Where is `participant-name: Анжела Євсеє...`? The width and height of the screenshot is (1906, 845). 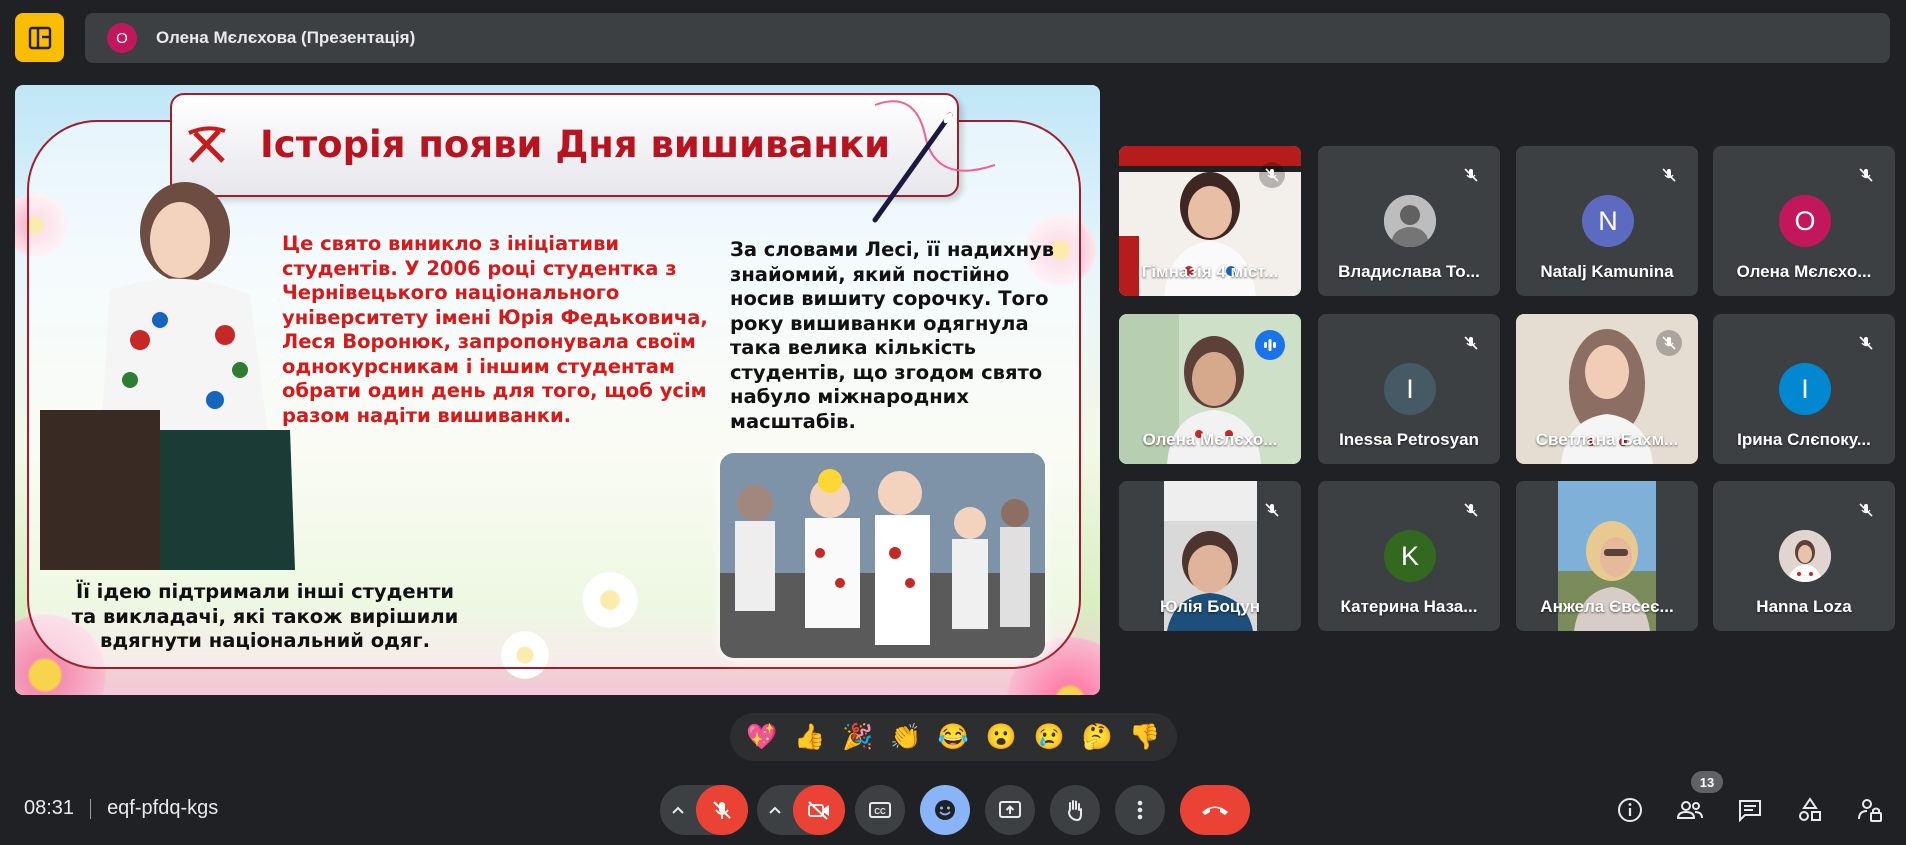
participant-name: Анжела Євсеє... is located at coordinates (1607, 606).